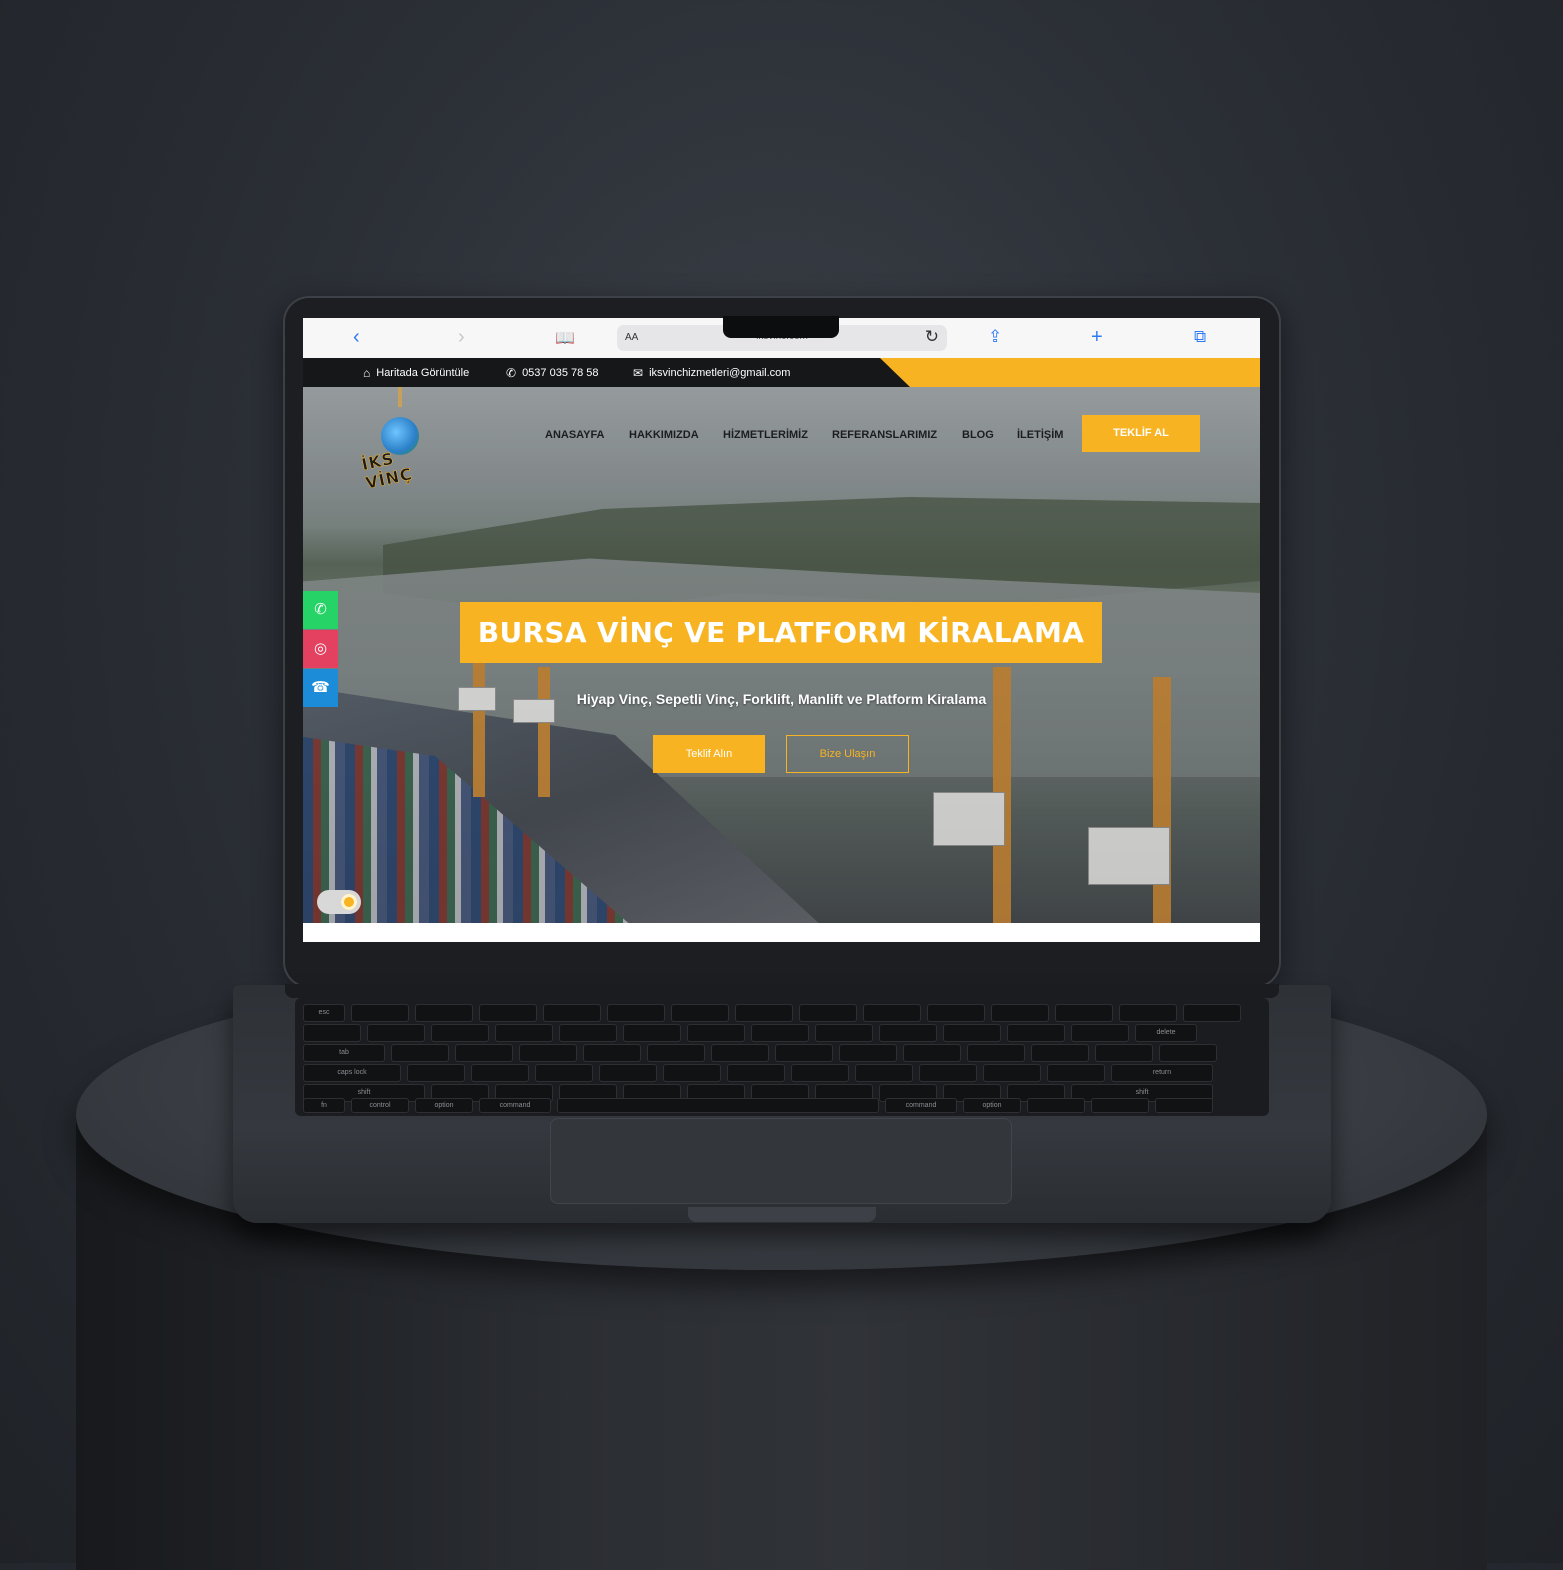 The width and height of the screenshot is (1563, 1570). I want to click on nav-iletisim: İLETİŞİM, so click(1040, 435).